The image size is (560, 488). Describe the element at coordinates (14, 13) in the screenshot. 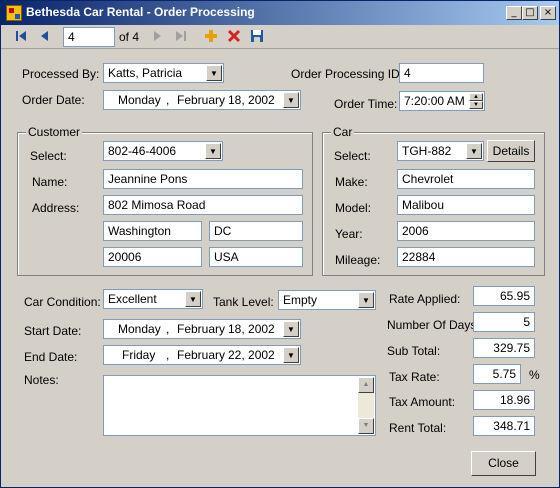

I see `app-icon` at that location.